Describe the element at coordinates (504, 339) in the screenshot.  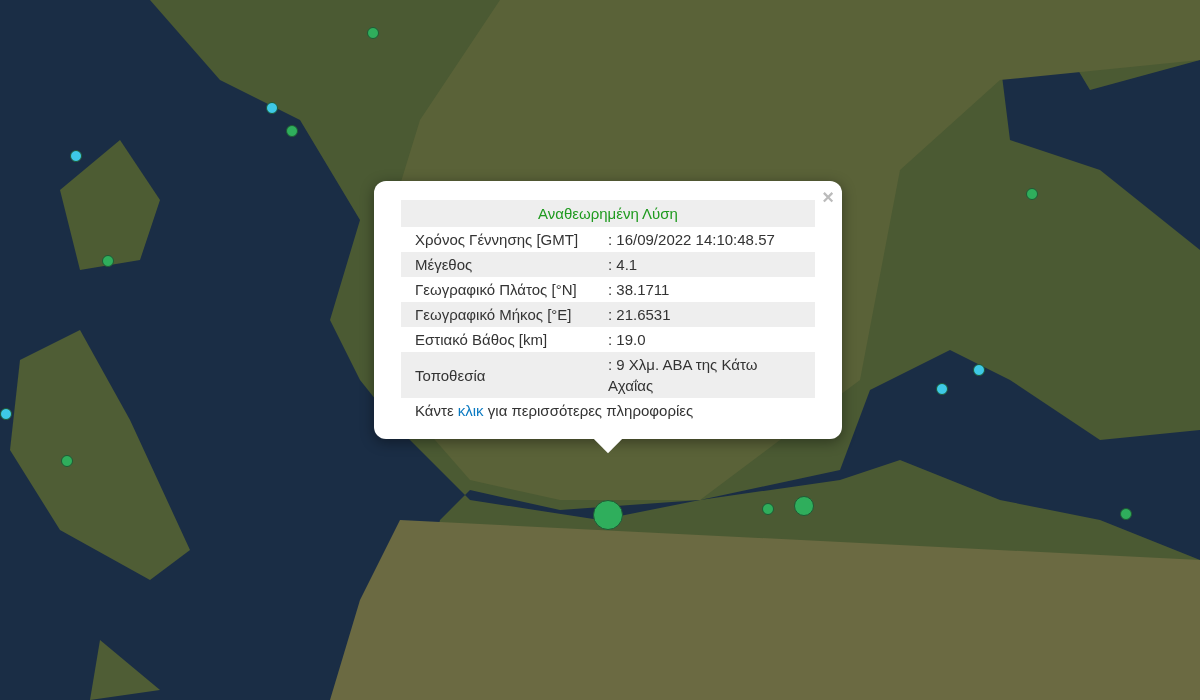
I see `field-label: Εστιακό Βάθος [km]` at that location.